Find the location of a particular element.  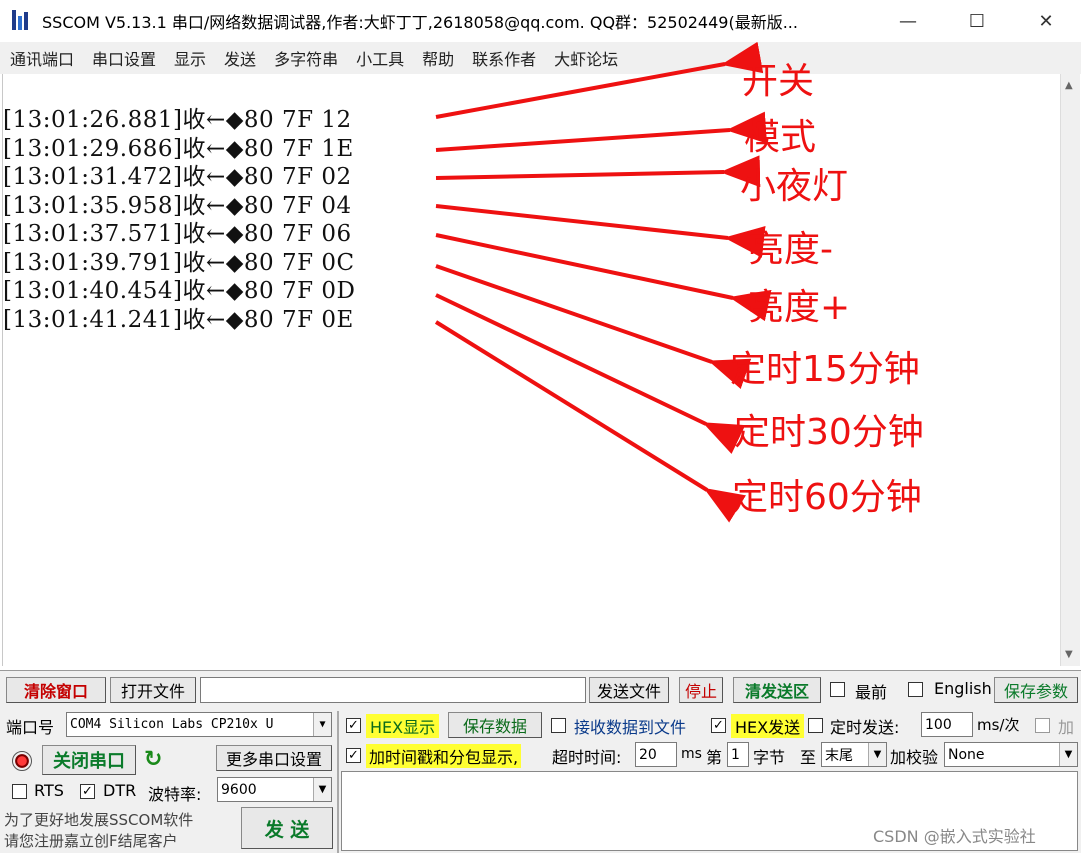

log-line: [13:01:31.472]收←◆80 7F 02 is located at coordinates (177, 177).